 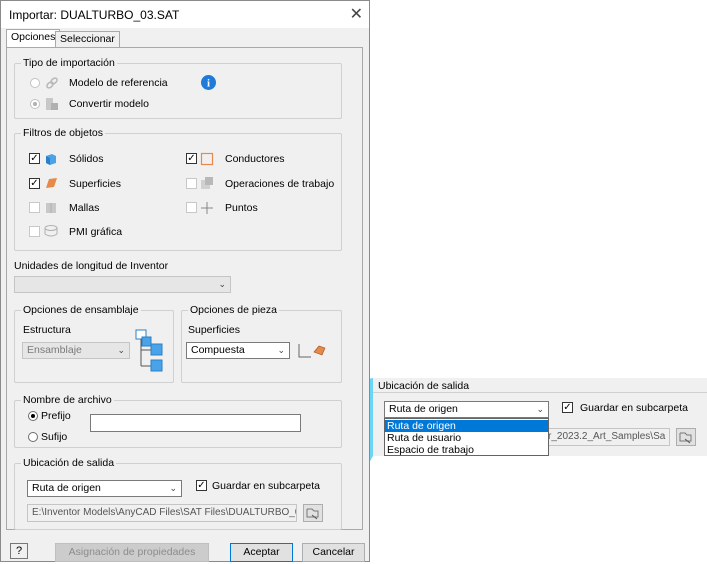 I want to click on zoom-output-location-value: Ruta de origen, so click(x=423, y=409).